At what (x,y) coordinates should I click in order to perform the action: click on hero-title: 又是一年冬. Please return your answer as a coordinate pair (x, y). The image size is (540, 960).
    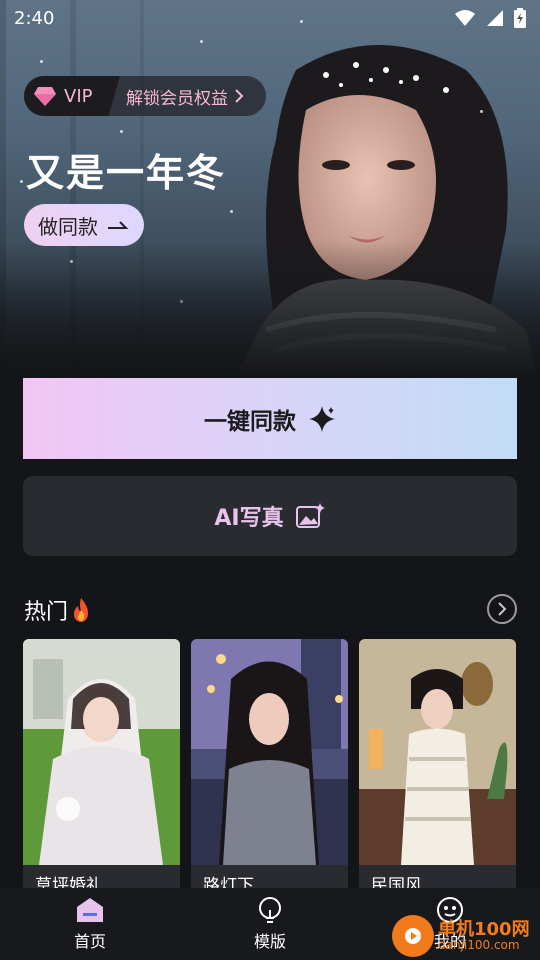
    Looking at the image, I should click on (126, 173).